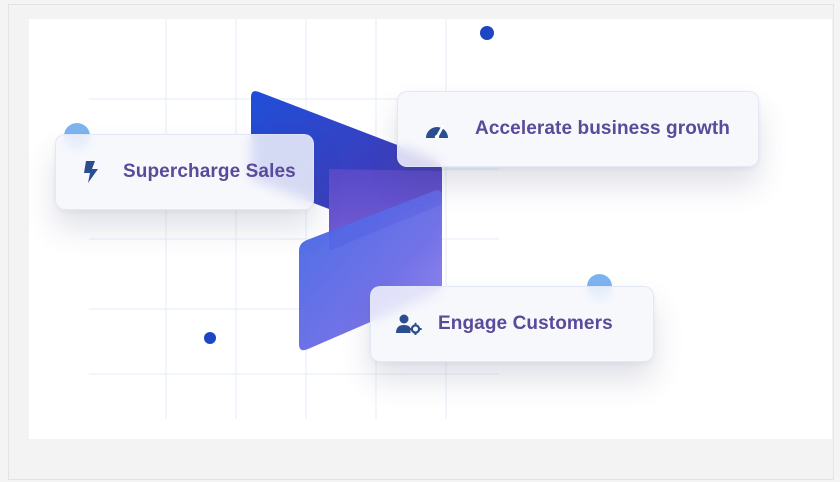  Describe the element at coordinates (437, 129) in the screenshot. I see `speedometer-icon` at that location.